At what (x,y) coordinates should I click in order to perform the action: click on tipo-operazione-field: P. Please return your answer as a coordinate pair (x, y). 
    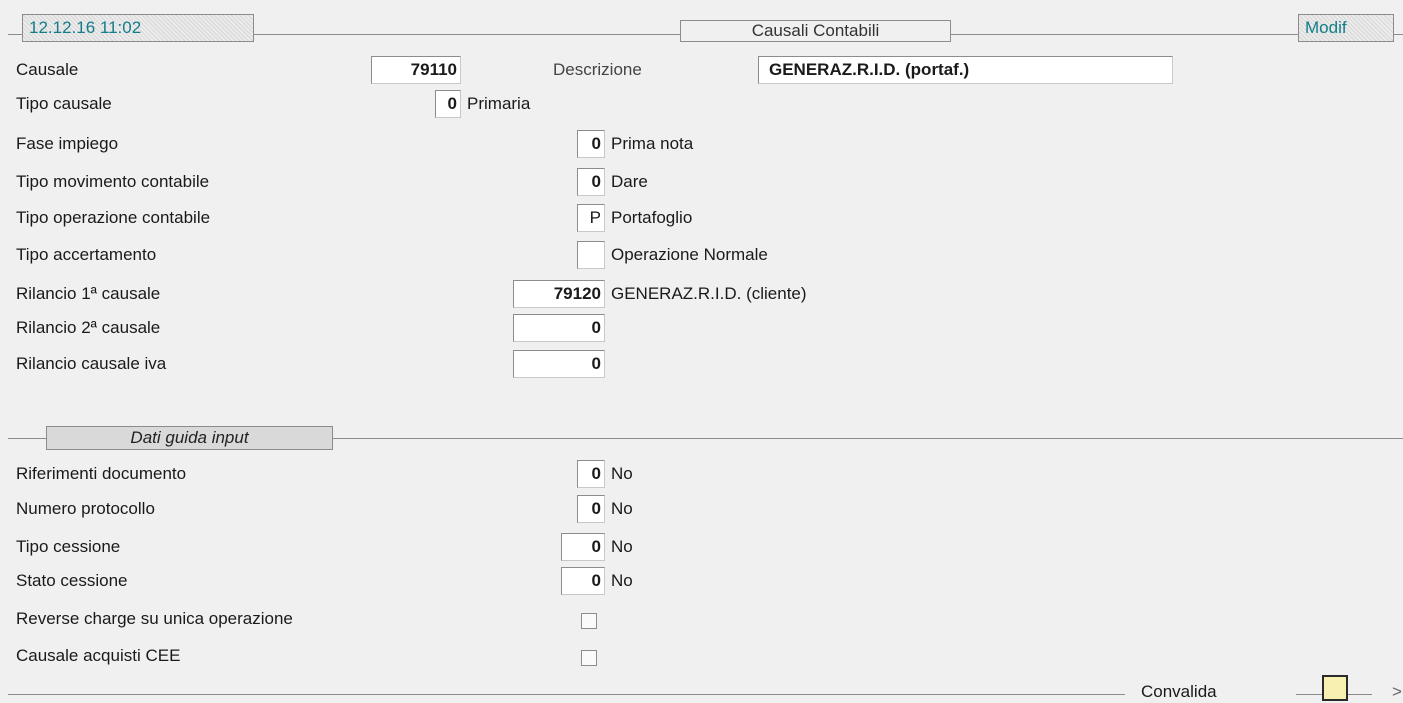
    Looking at the image, I should click on (591, 218).